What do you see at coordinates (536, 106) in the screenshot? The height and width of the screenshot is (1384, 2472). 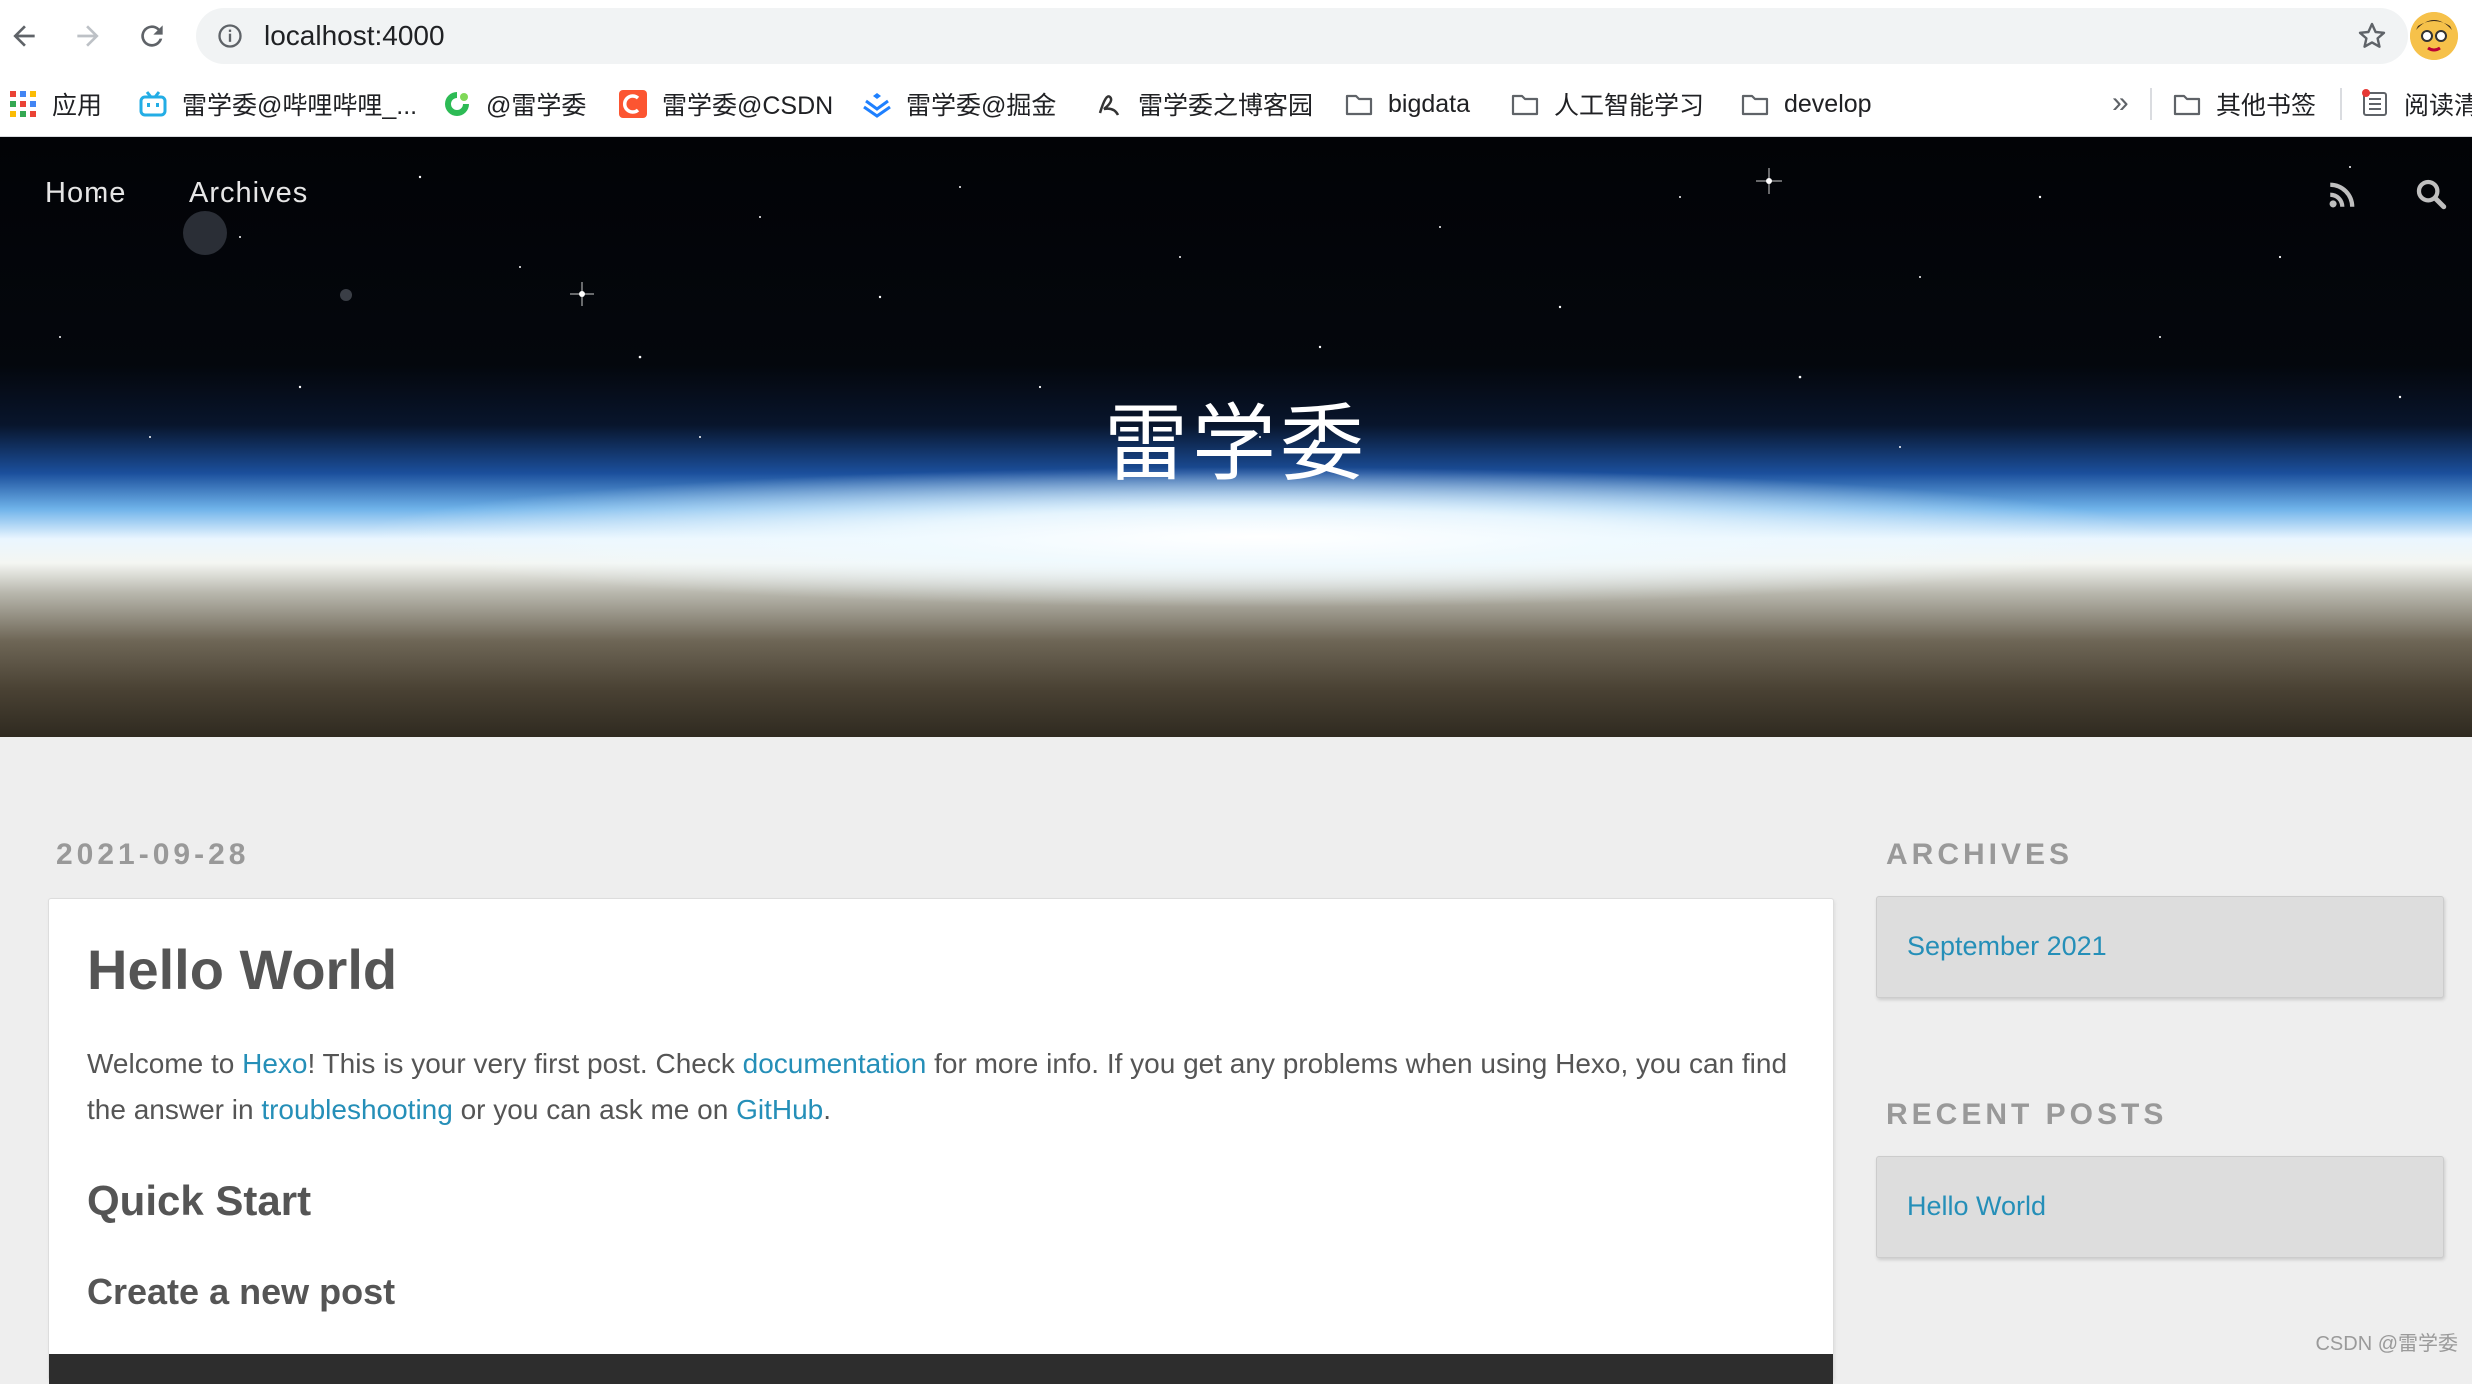 I see `bookmark-label: @雷学委` at bounding box center [536, 106].